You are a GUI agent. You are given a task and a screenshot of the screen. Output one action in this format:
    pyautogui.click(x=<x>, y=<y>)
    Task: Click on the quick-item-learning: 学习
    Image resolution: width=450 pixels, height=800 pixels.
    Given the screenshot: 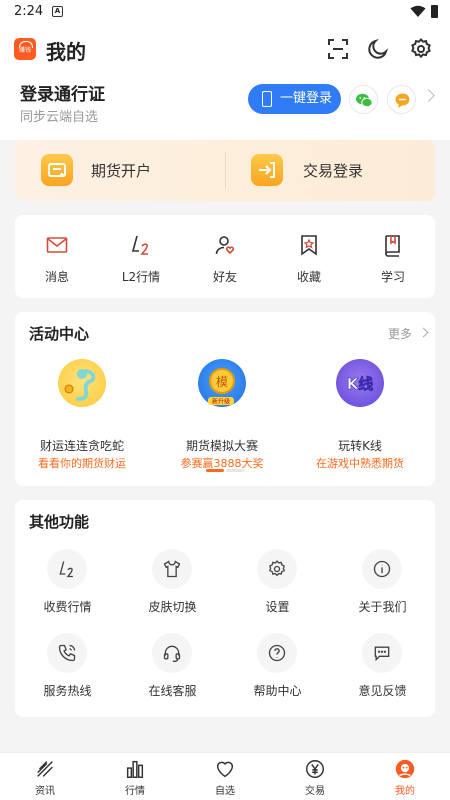 What is the action you would take?
    pyautogui.click(x=393, y=256)
    